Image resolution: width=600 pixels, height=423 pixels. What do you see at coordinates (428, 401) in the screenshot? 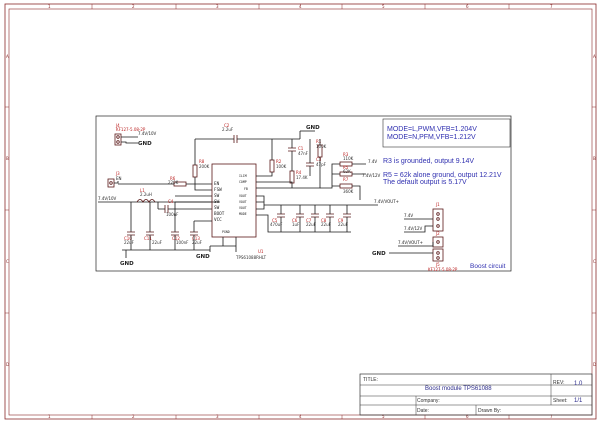
I see `company-label: Company:` at bounding box center [428, 401].